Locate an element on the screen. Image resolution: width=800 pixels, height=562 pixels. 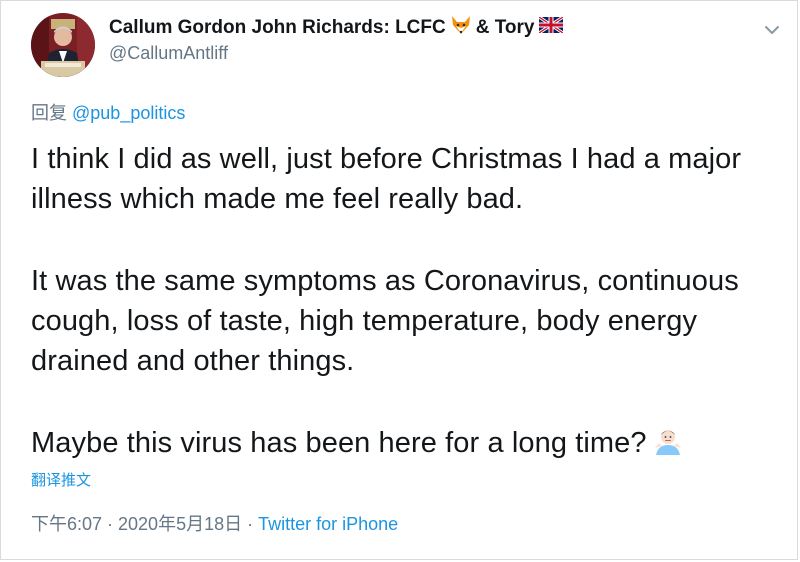
author-names: Callum Gordon John Richards: LCFC & Tory is located at coordinates (338, 39).